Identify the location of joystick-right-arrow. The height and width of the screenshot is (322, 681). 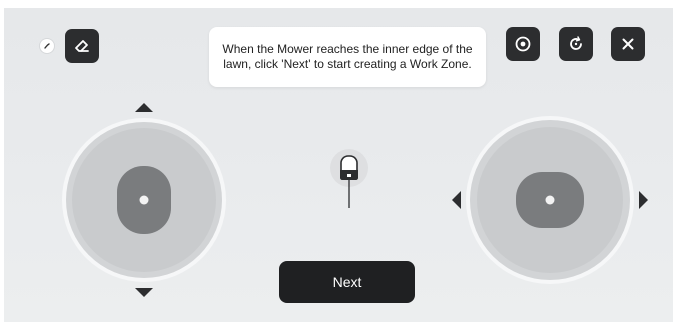
(643, 200).